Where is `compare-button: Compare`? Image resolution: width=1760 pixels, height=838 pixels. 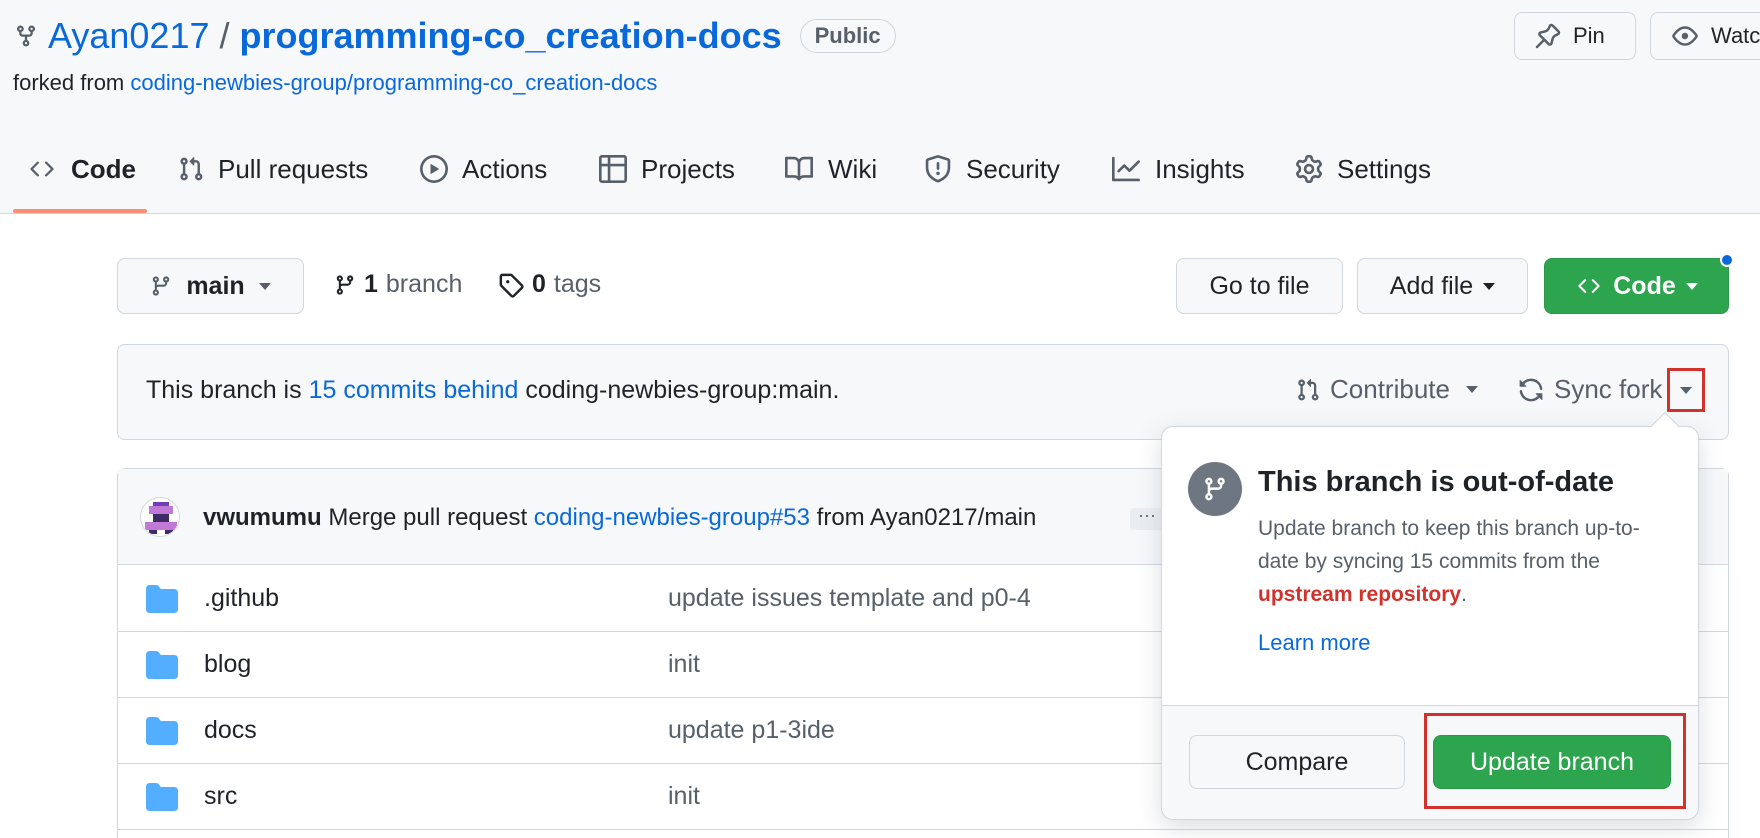
compare-button: Compare is located at coordinates (1297, 762).